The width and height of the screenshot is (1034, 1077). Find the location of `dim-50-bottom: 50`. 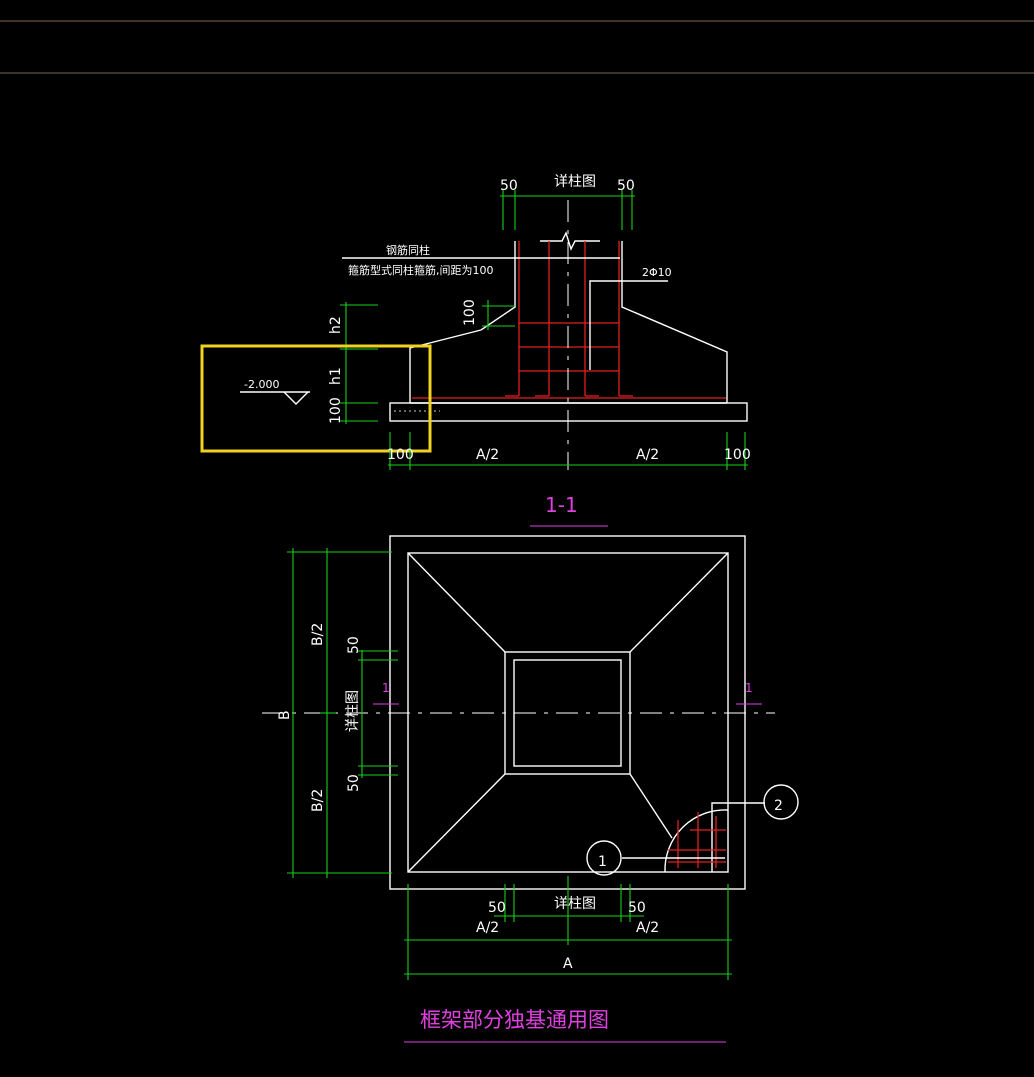

dim-50-bottom: 50 is located at coordinates (354, 783).